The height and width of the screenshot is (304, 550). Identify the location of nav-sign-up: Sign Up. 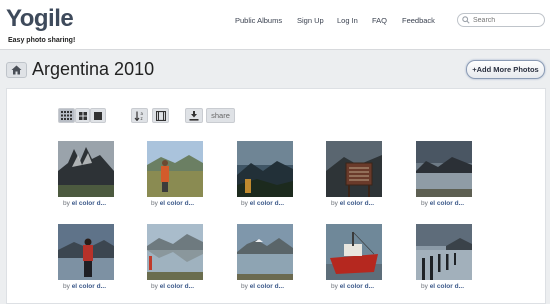
(310, 20).